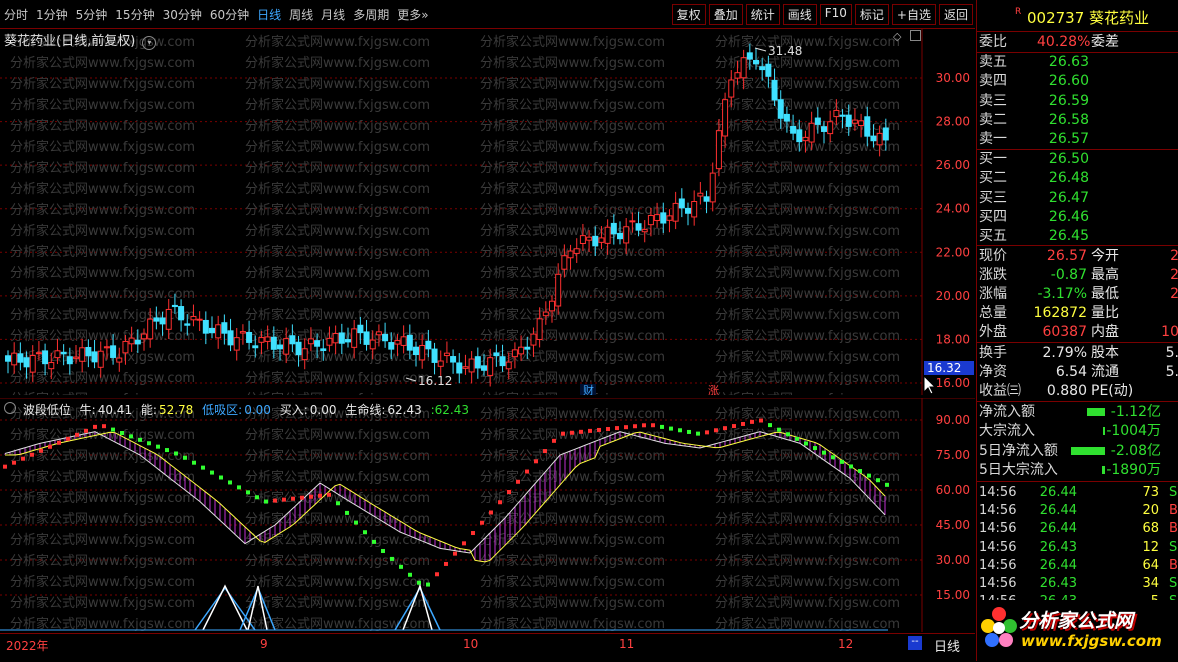  Describe the element at coordinates (998, 511) in the screenshot. I see `tick-time: 14:56` at that location.